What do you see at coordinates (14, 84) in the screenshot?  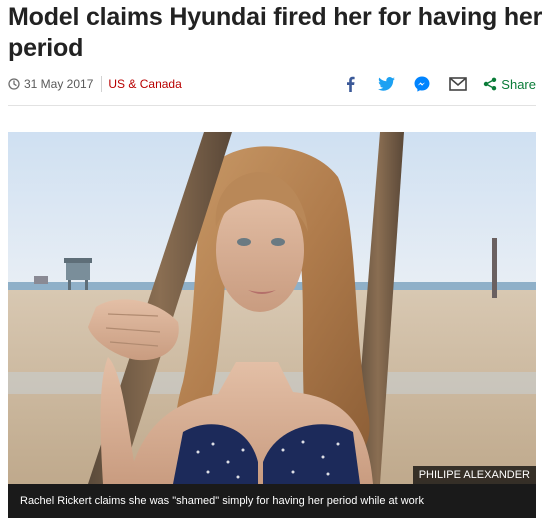 I see `clock-icon` at bounding box center [14, 84].